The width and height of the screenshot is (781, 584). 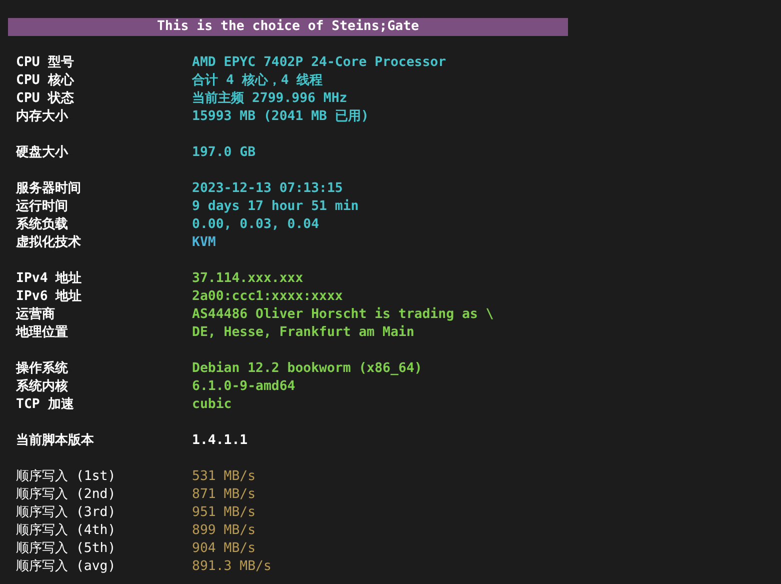 What do you see at coordinates (270, 99) in the screenshot?
I see `info-value: 当前主频 2799.996 MHz` at bounding box center [270, 99].